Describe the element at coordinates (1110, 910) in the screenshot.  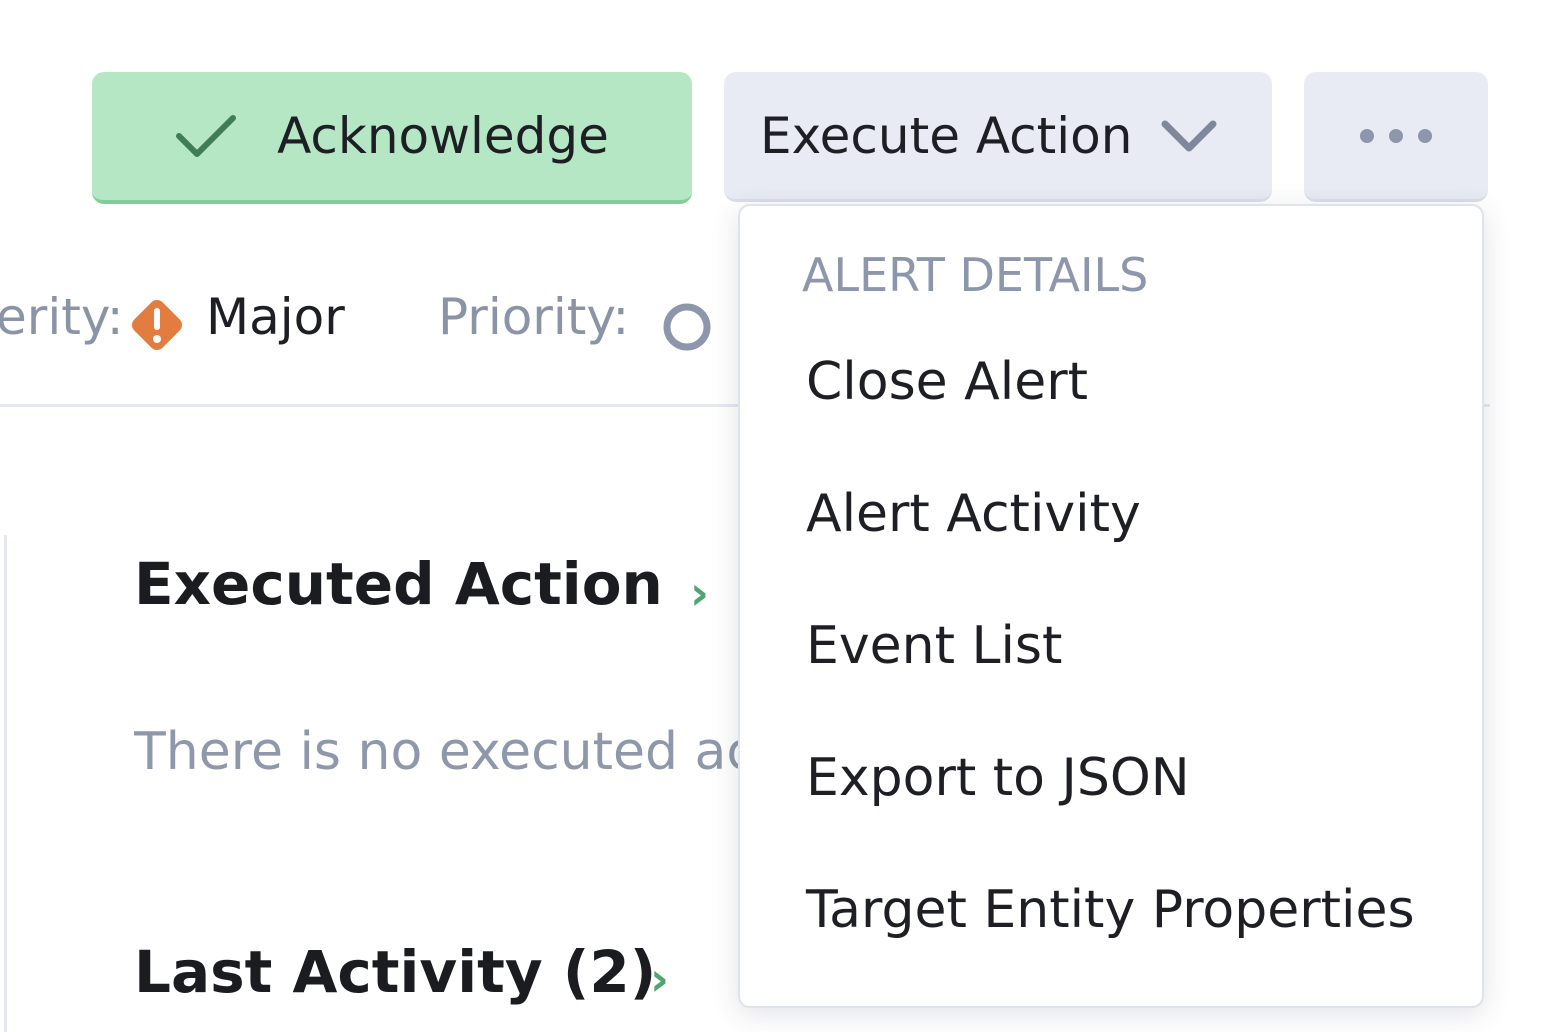
I see `menu-item-target-entity-properties: Target Entity Properties` at that location.